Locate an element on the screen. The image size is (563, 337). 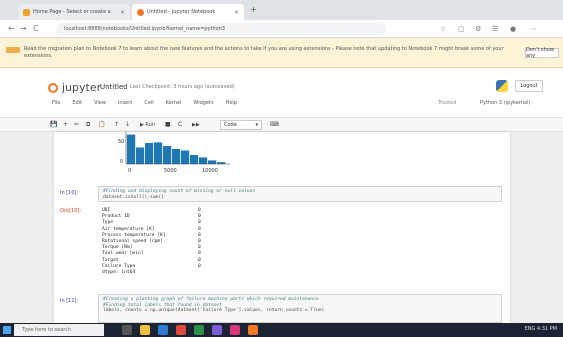
keyboard-icon: ⌨ is located at coordinates (274, 125).